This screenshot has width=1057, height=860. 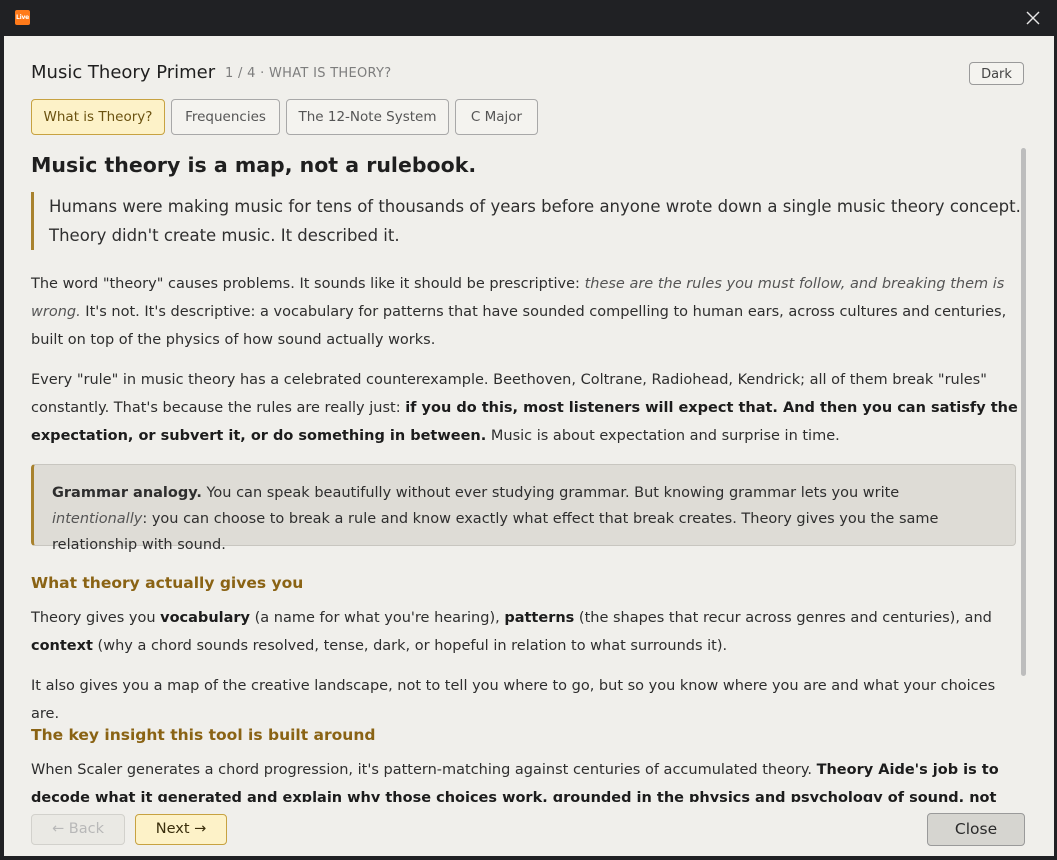 What do you see at coordinates (529, 829) in the screenshot?
I see `dialog-footer: ← Back Next → Close` at bounding box center [529, 829].